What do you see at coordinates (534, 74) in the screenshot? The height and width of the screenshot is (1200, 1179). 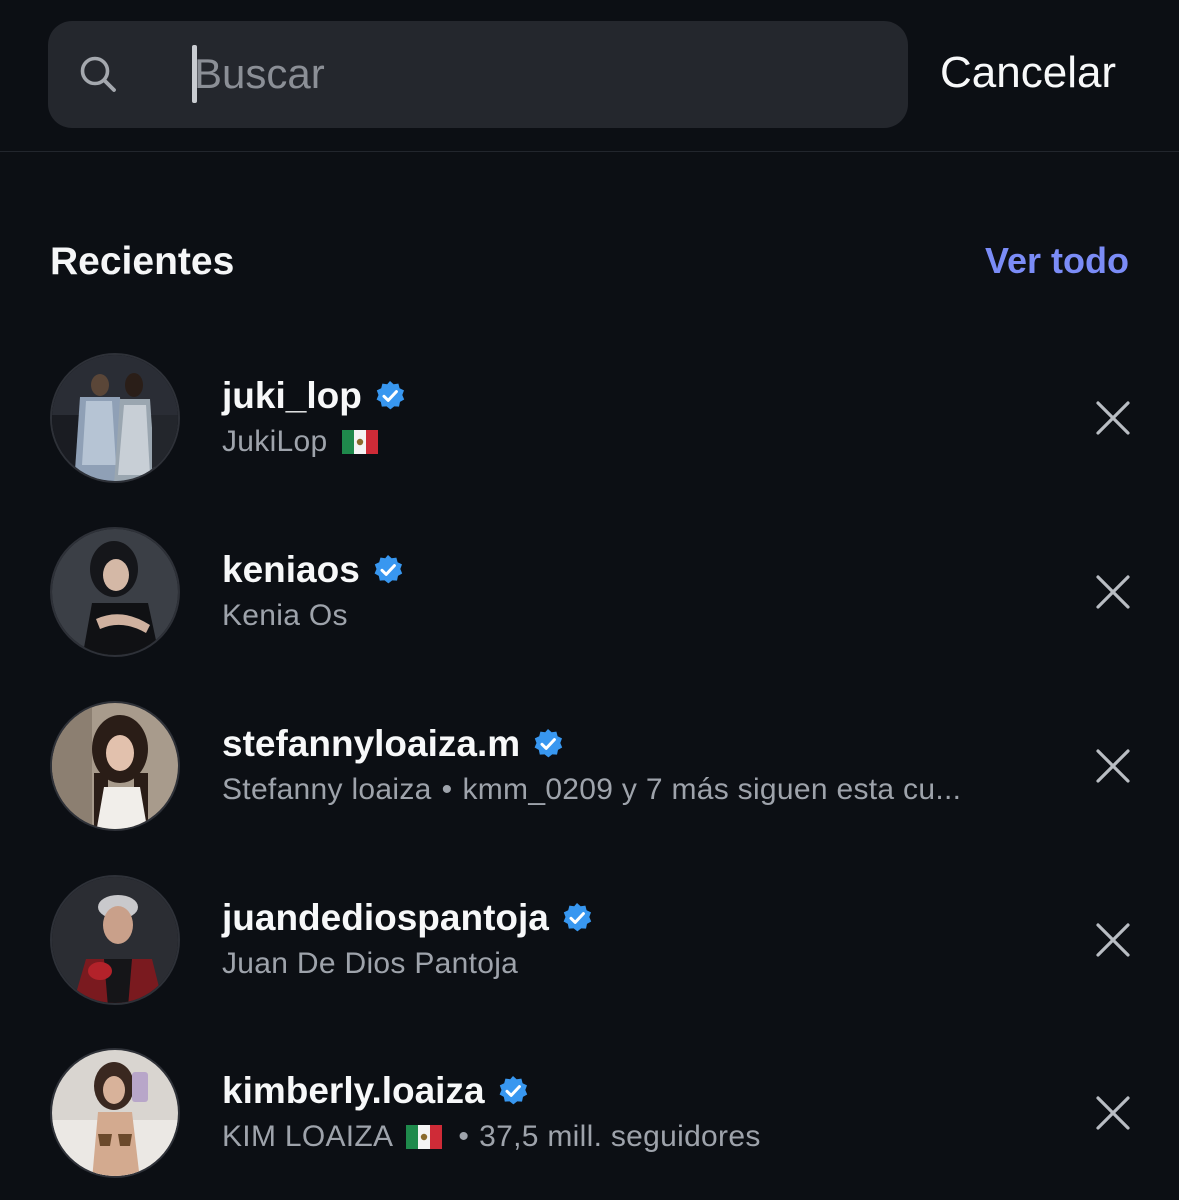 I see `search-input` at bounding box center [534, 74].